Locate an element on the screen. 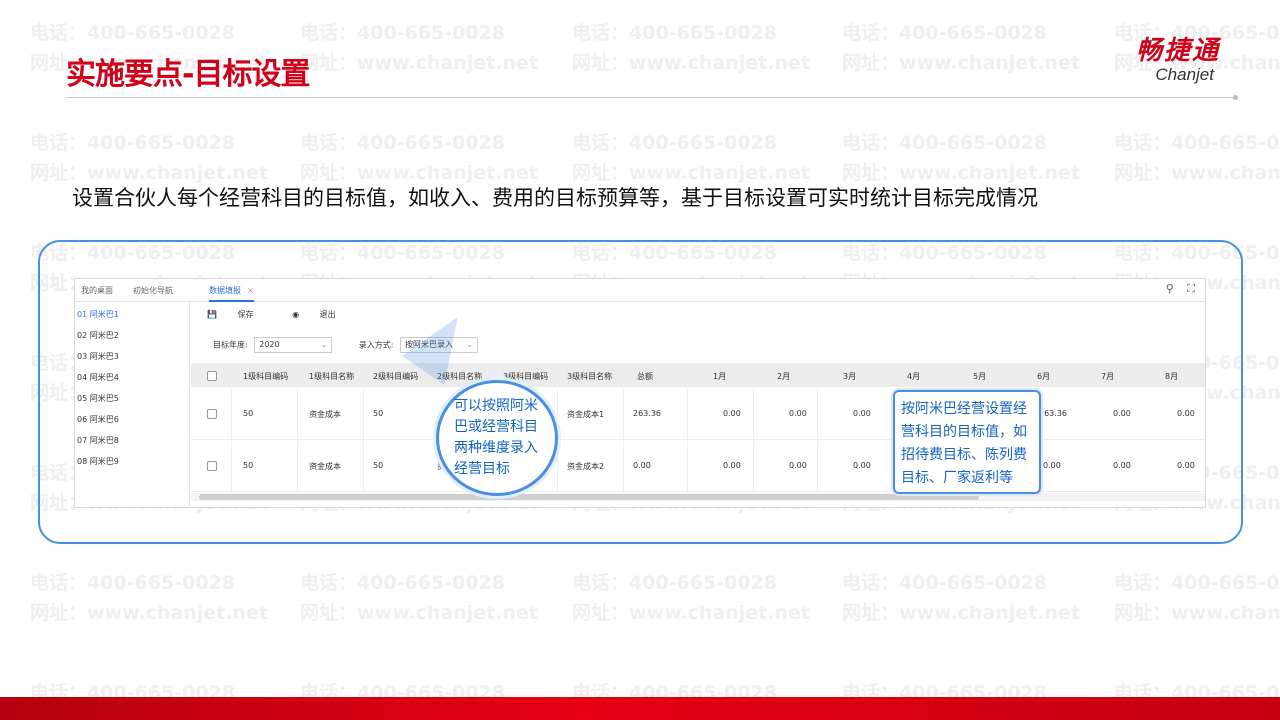 This screenshot has height=720, width=1280. col-header: 1月 is located at coordinates (720, 376).